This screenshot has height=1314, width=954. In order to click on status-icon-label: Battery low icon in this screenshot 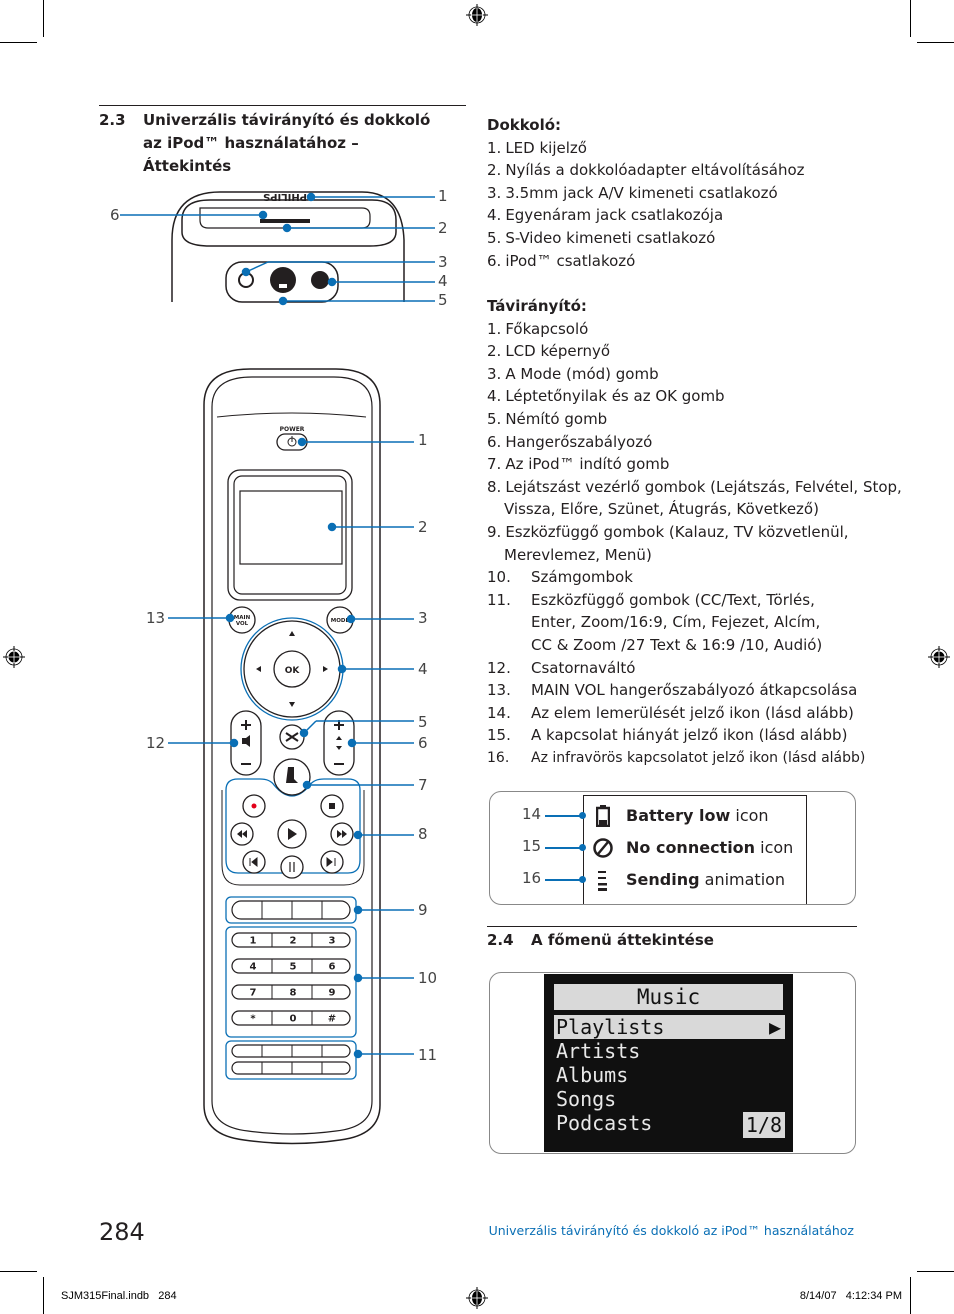, I will do `click(697, 815)`.